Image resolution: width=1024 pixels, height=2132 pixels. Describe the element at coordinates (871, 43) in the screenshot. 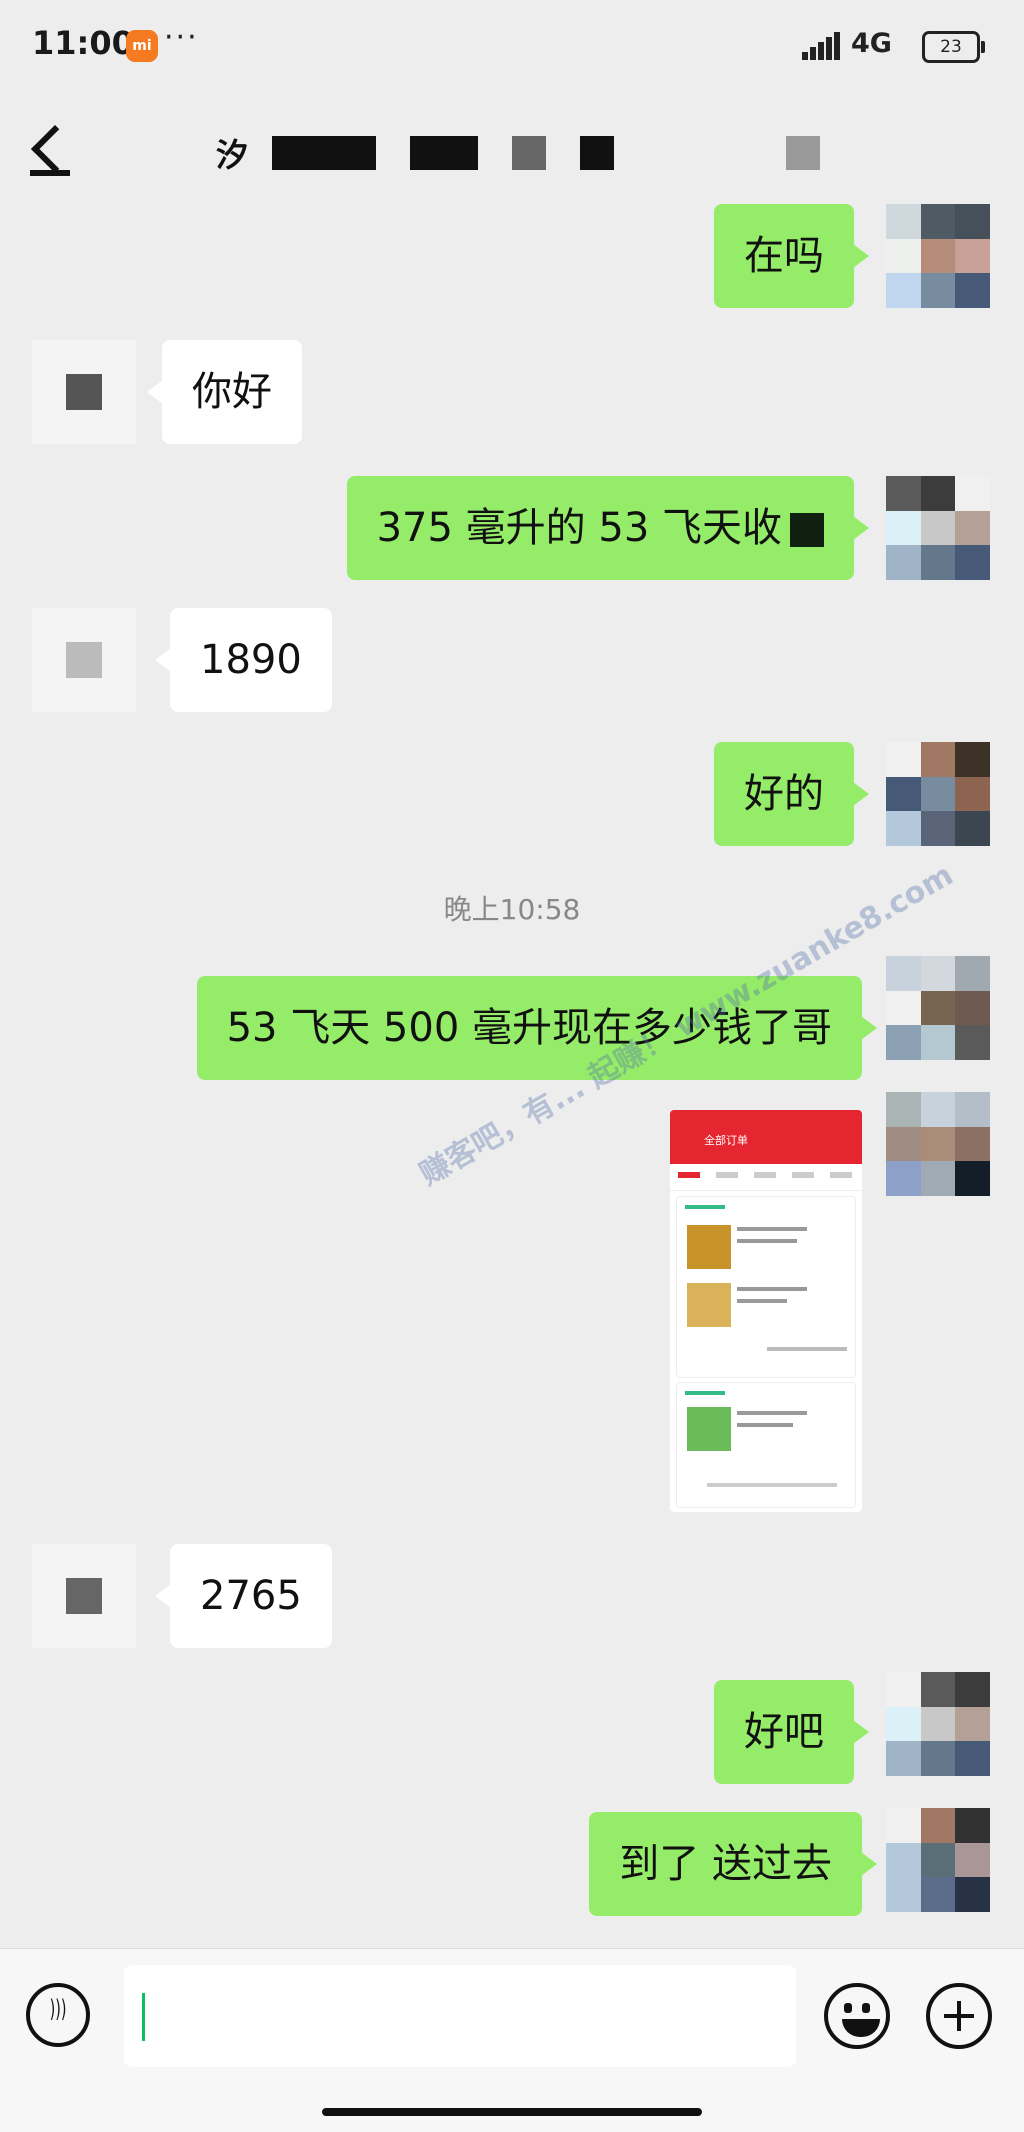

I see `network-label: 4G` at that location.